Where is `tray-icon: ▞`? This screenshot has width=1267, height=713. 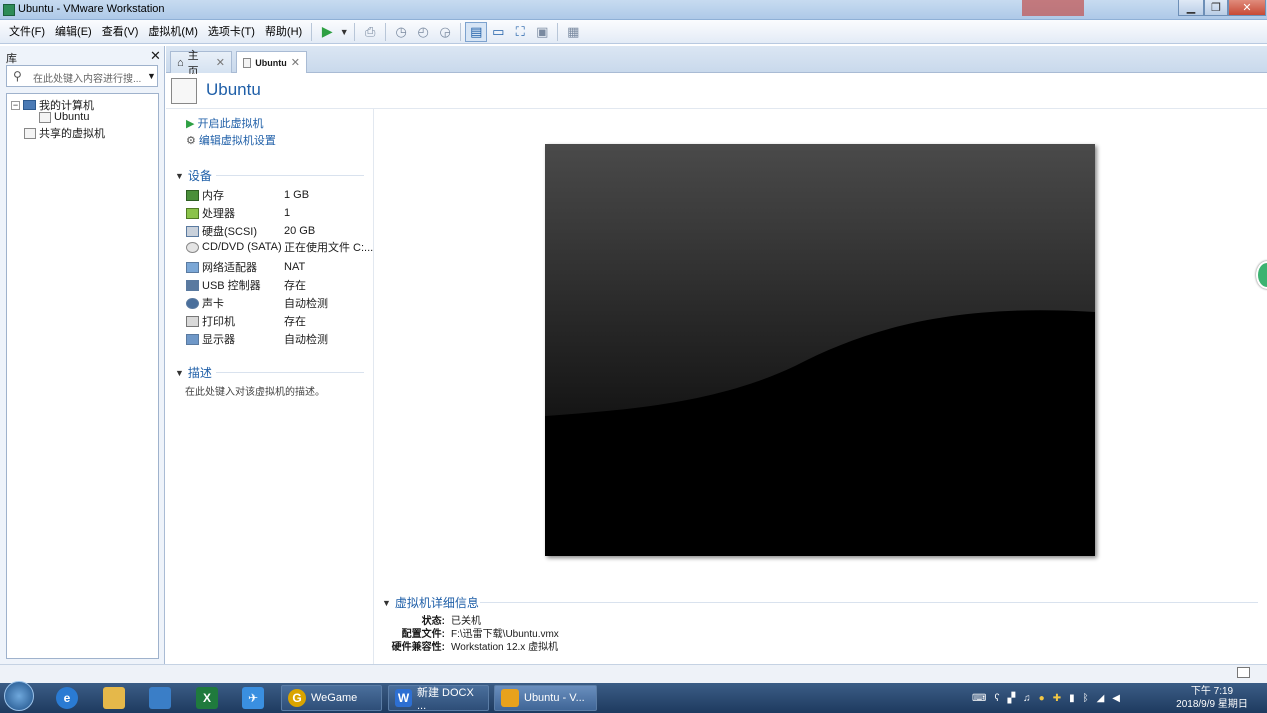 tray-icon: ▞ is located at coordinates (1011, 698).